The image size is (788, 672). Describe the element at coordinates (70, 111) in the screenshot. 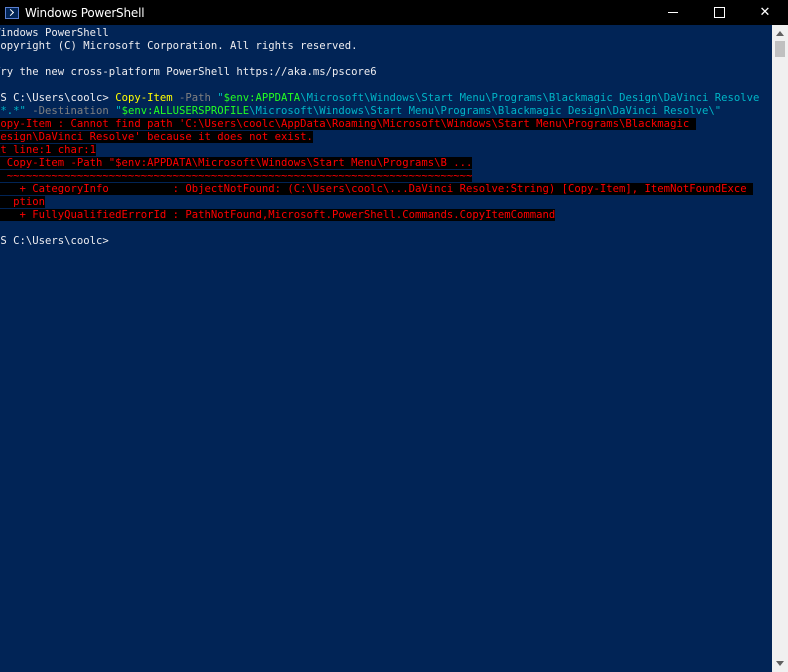

I see `destination-param: -Destination` at that location.